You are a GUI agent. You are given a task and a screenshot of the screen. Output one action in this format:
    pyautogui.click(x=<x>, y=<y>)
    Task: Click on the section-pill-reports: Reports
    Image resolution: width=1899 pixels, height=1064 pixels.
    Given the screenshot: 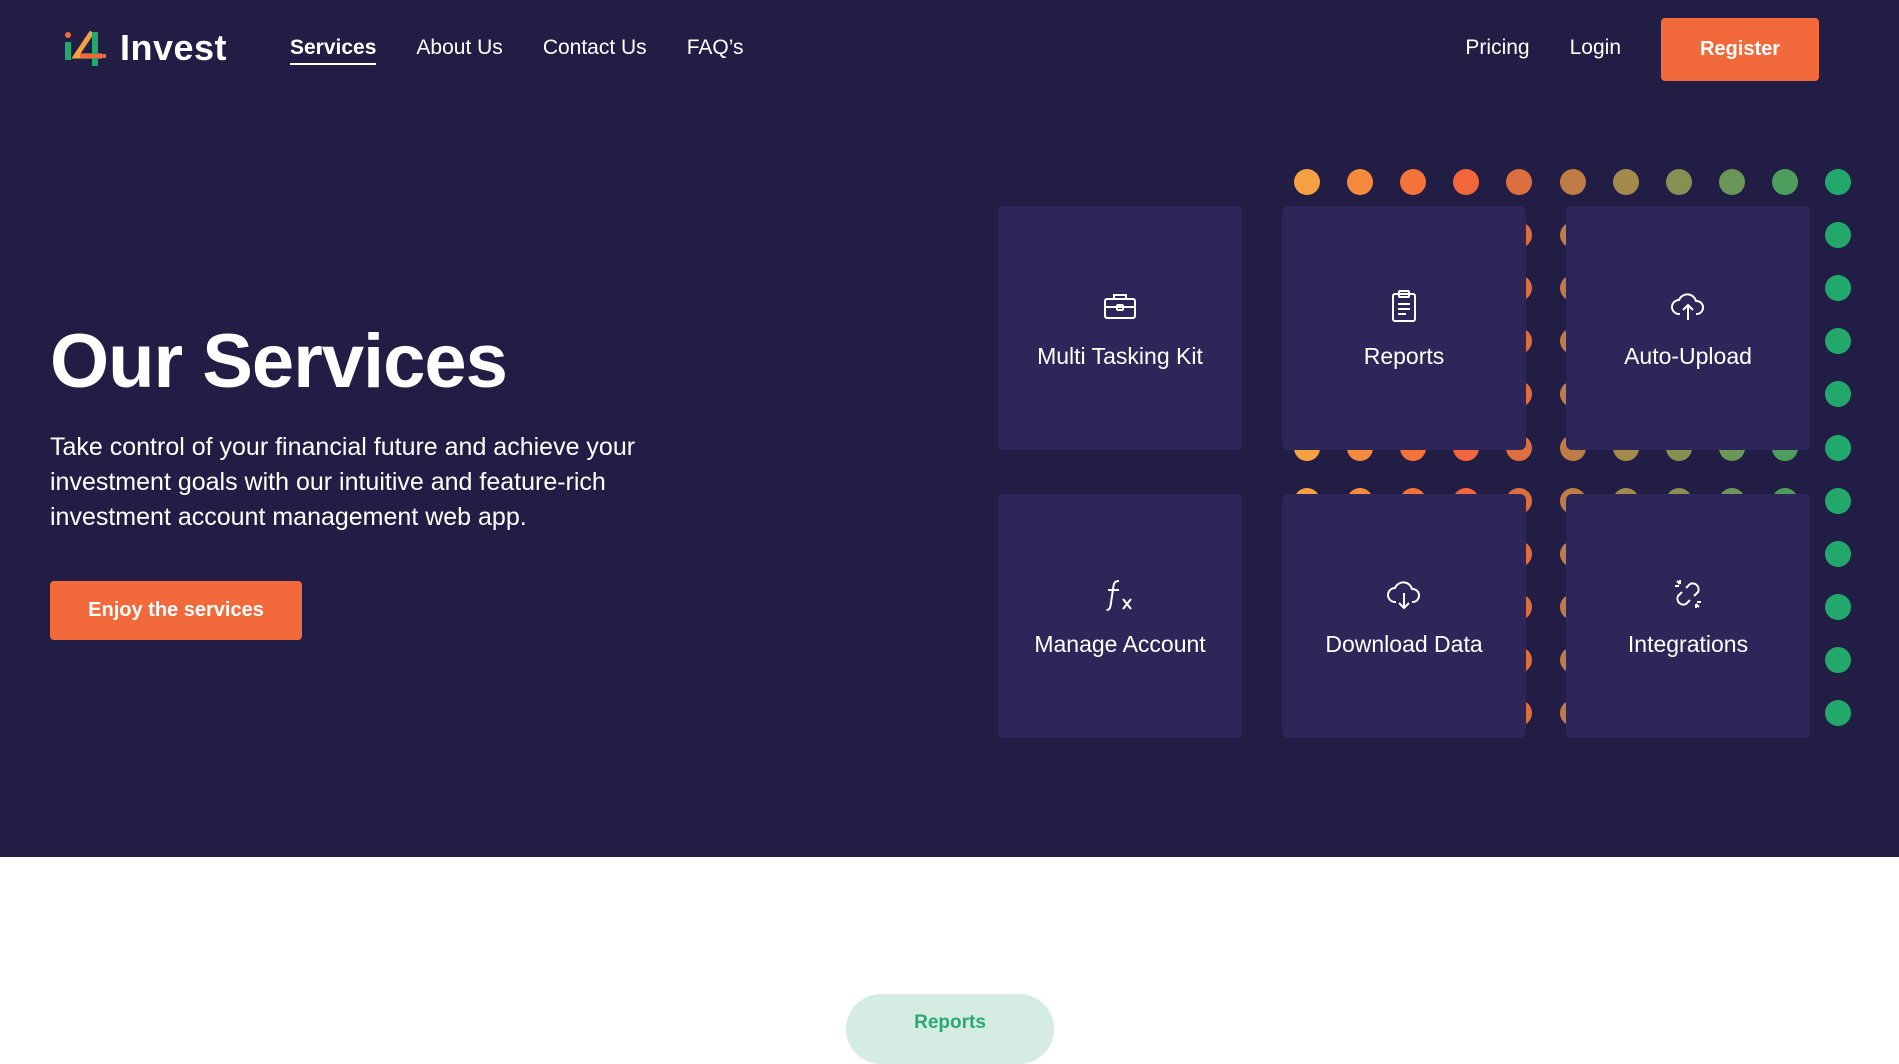 What is the action you would take?
    pyautogui.click(x=950, y=1029)
    